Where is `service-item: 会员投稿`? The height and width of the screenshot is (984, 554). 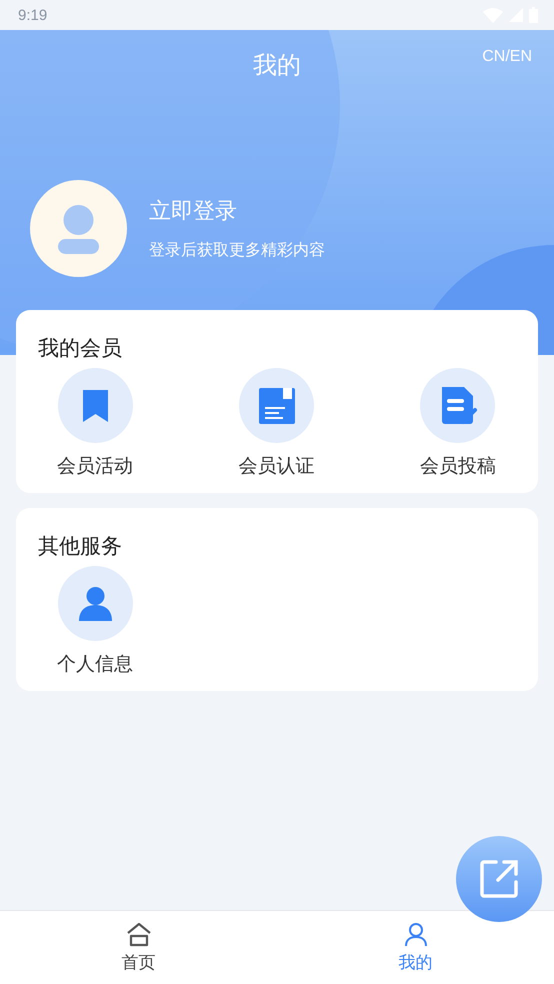 service-item: 会员投稿 is located at coordinates (458, 423).